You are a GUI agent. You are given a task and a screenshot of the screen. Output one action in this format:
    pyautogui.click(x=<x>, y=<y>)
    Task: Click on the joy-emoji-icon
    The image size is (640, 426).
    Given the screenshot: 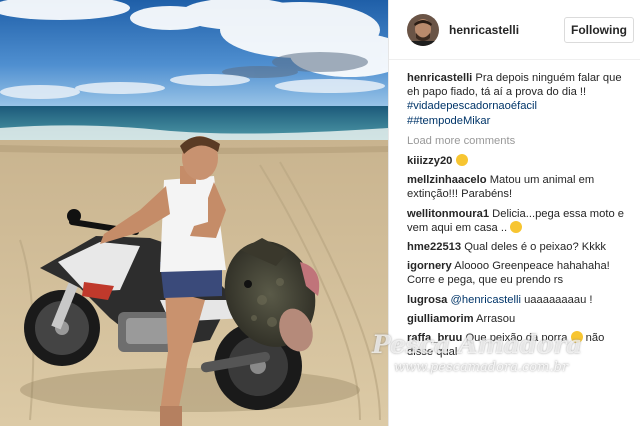 What is the action you would take?
    pyautogui.click(x=576, y=337)
    